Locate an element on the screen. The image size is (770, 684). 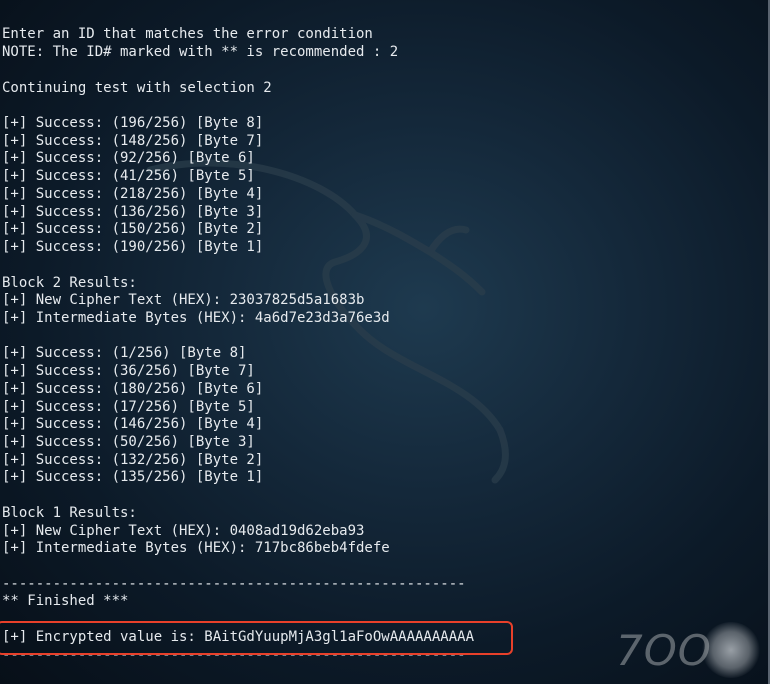
terminal-line: Continuing test with selection 2 is located at coordinates (137, 87).